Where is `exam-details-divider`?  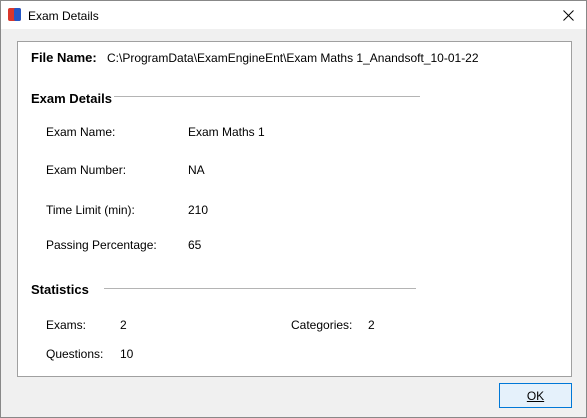 exam-details-divider is located at coordinates (267, 96).